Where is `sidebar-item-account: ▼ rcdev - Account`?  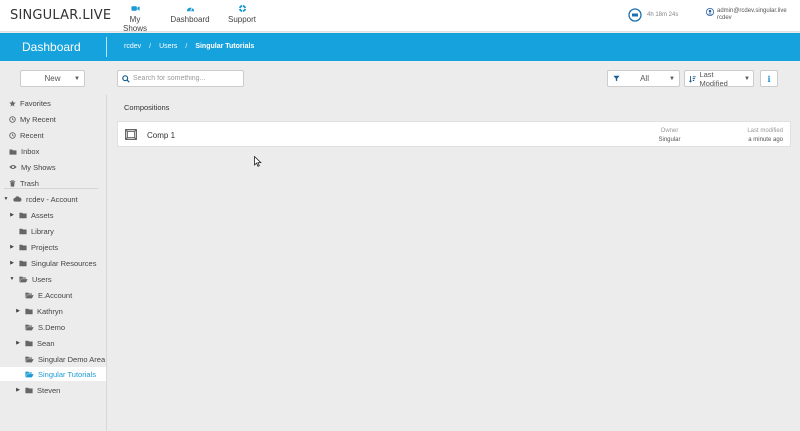 sidebar-item-account: ▼ rcdev - Account is located at coordinates (40, 199).